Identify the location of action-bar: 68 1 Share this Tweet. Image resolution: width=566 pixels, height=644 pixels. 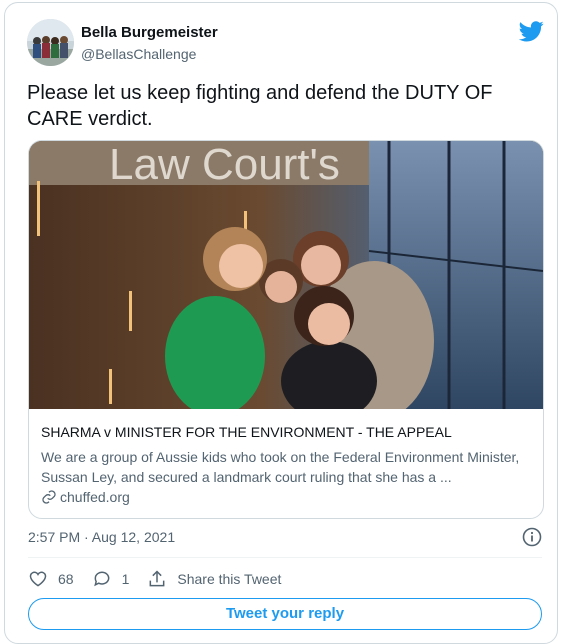
(163, 579).